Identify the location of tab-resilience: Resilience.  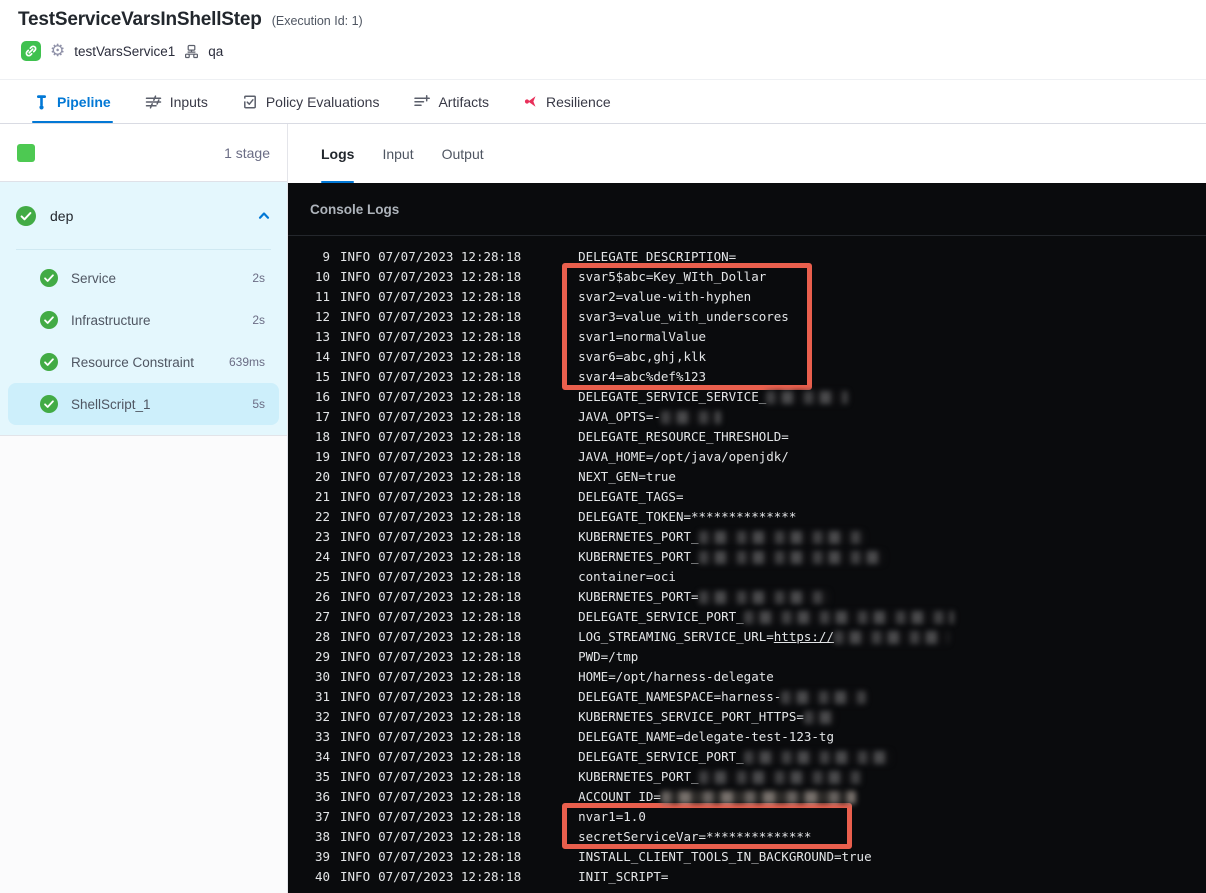
(567, 101).